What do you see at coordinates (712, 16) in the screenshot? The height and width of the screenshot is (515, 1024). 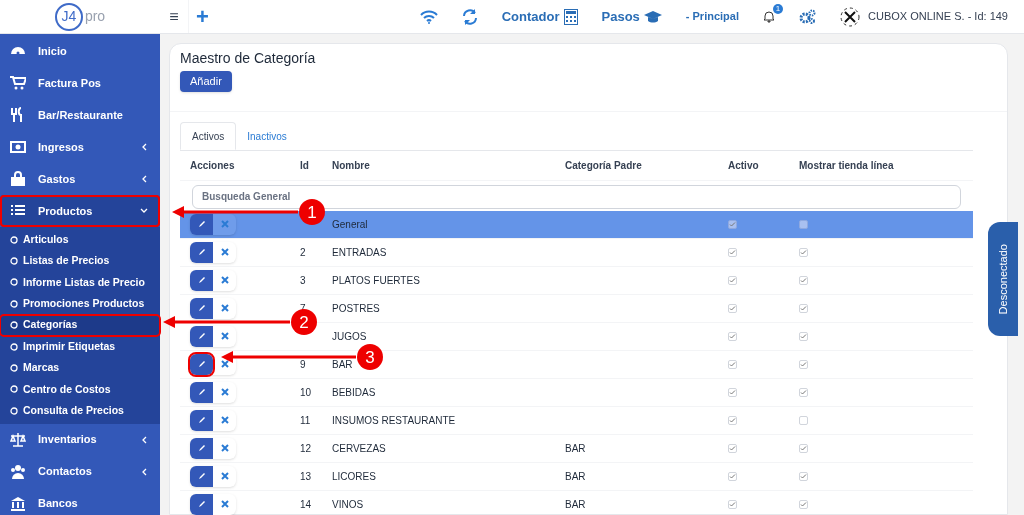 I see `branch-link: - Principal` at bounding box center [712, 16].